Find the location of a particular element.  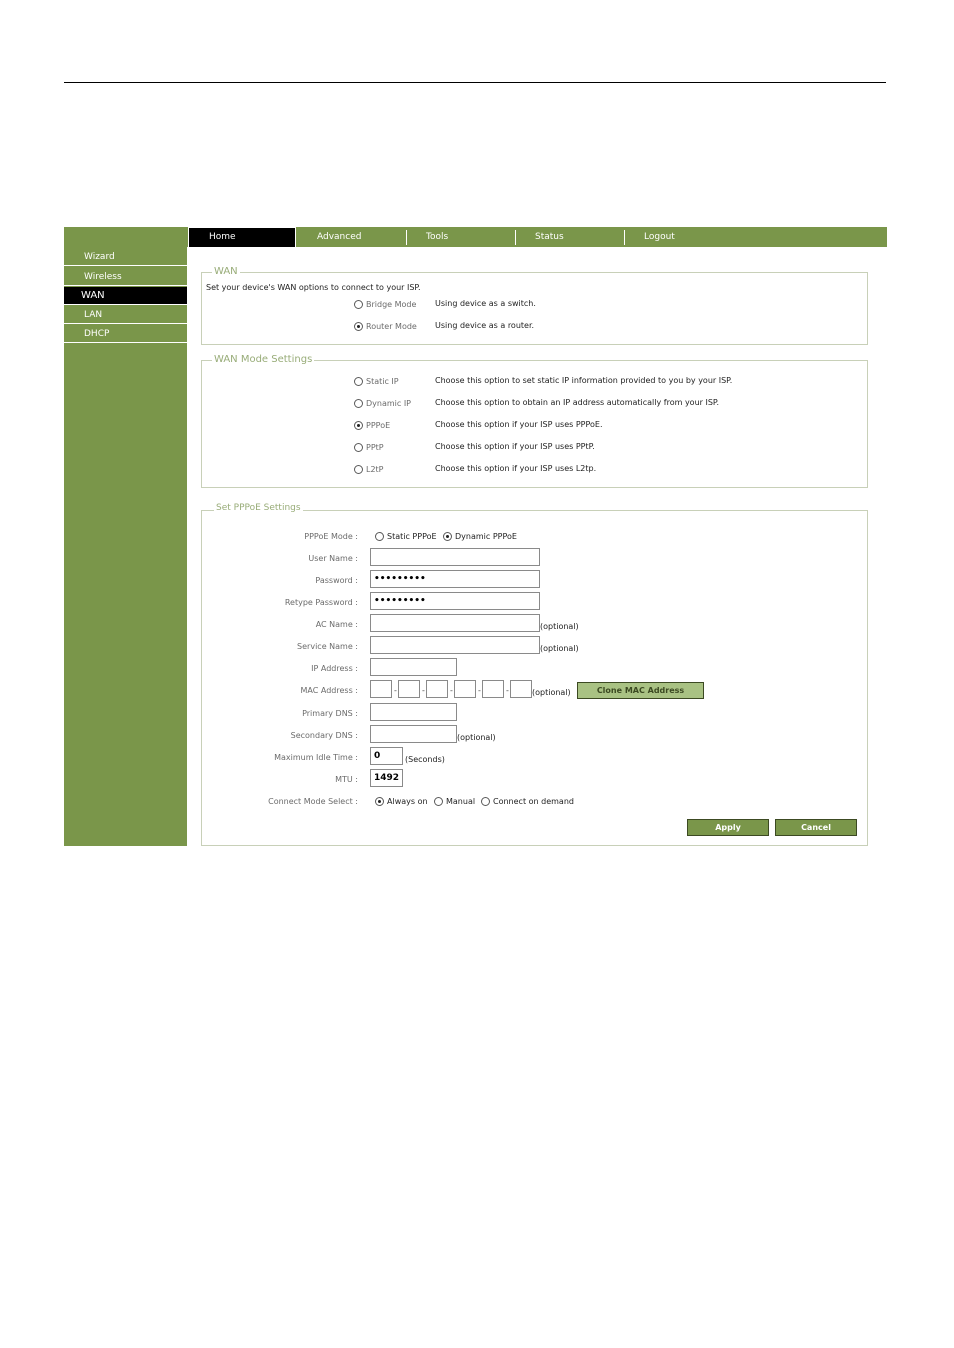

password-input: ••••••••• is located at coordinates (455, 579).